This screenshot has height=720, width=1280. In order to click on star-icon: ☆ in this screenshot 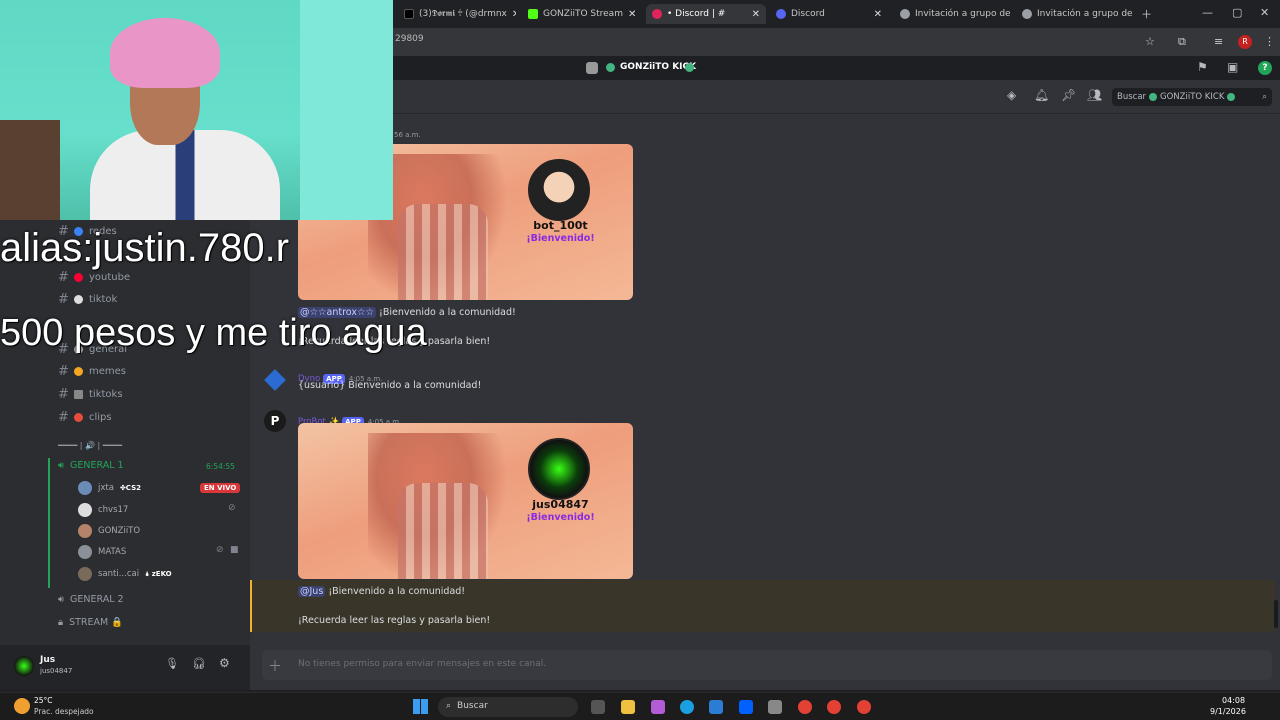, I will do `click(1150, 41)`.